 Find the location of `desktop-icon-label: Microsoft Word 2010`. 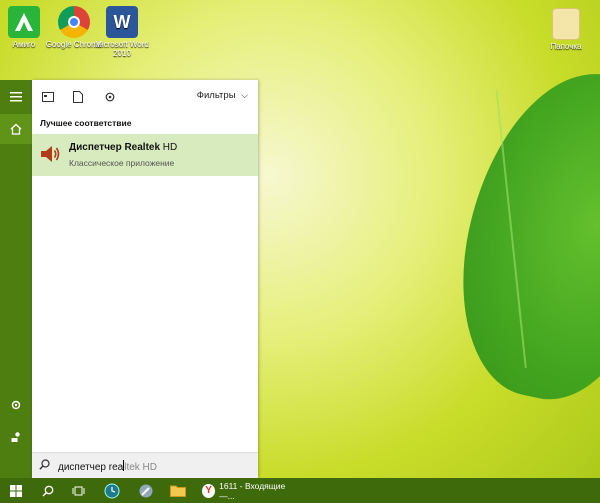

desktop-icon-label: Microsoft Word 2010 is located at coordinates (122, 49).